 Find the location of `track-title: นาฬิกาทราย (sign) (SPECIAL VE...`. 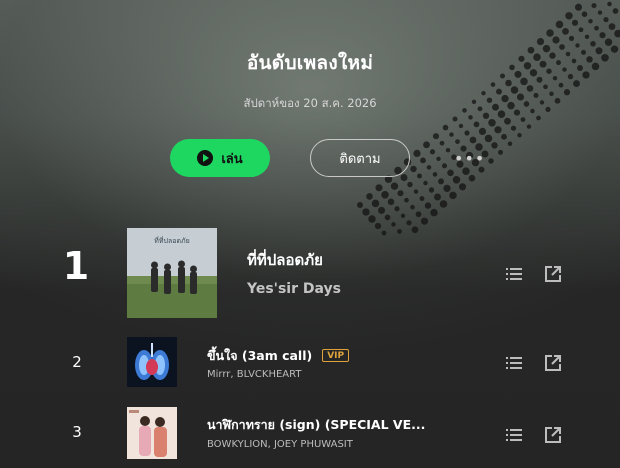

track-title: นาฬิกาทราย (sign) (SPECIAL VE... is located at coordinates (321, 425).